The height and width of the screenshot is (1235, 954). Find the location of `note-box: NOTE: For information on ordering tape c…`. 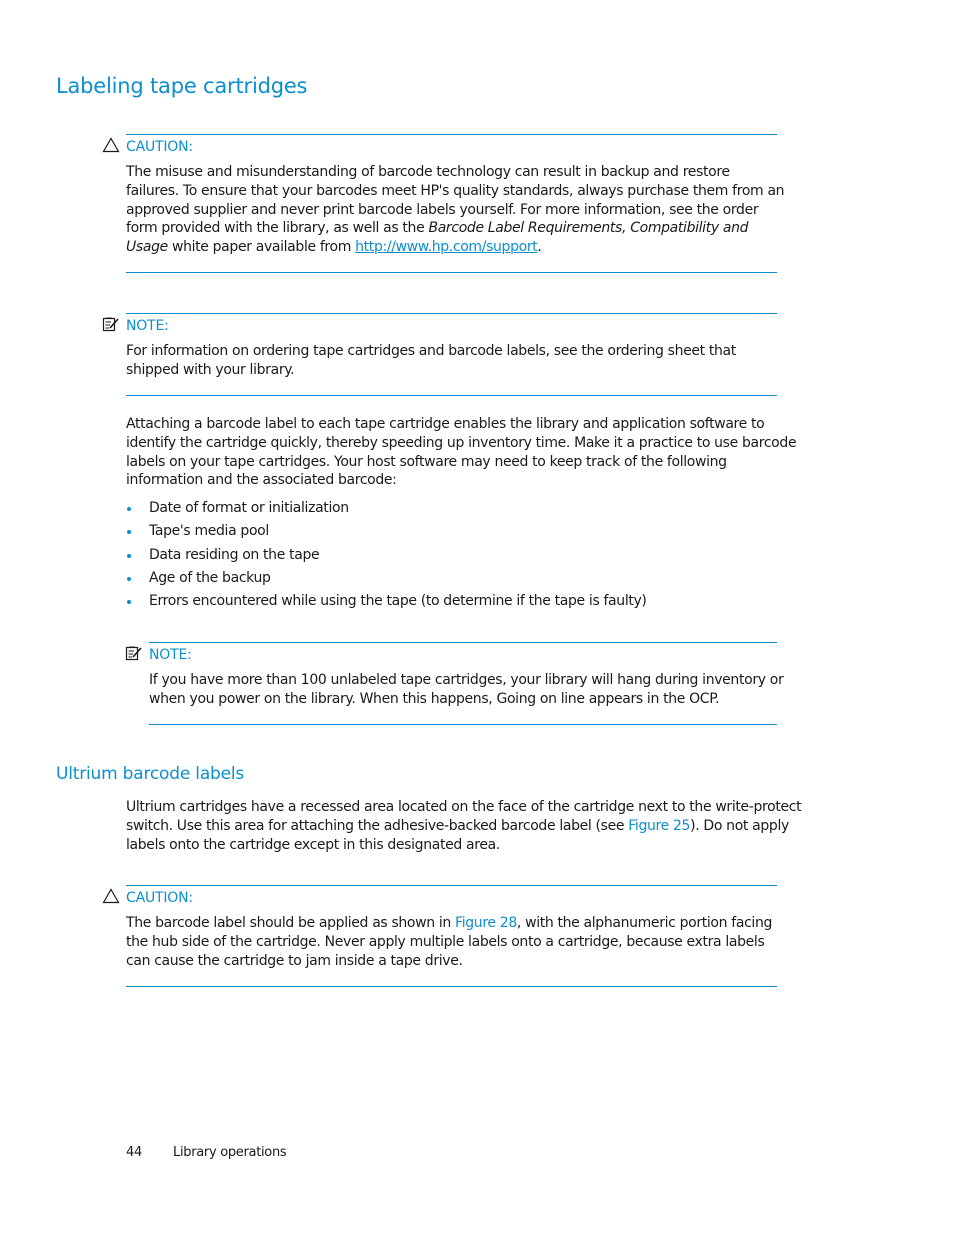

note-box: NOTE: For information on ordering tape c… is located at coordinates (439, 354).